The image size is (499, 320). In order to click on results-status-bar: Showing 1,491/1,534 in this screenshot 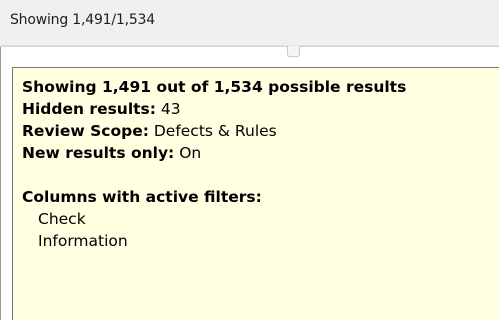, I will do `click(249, 23)`.